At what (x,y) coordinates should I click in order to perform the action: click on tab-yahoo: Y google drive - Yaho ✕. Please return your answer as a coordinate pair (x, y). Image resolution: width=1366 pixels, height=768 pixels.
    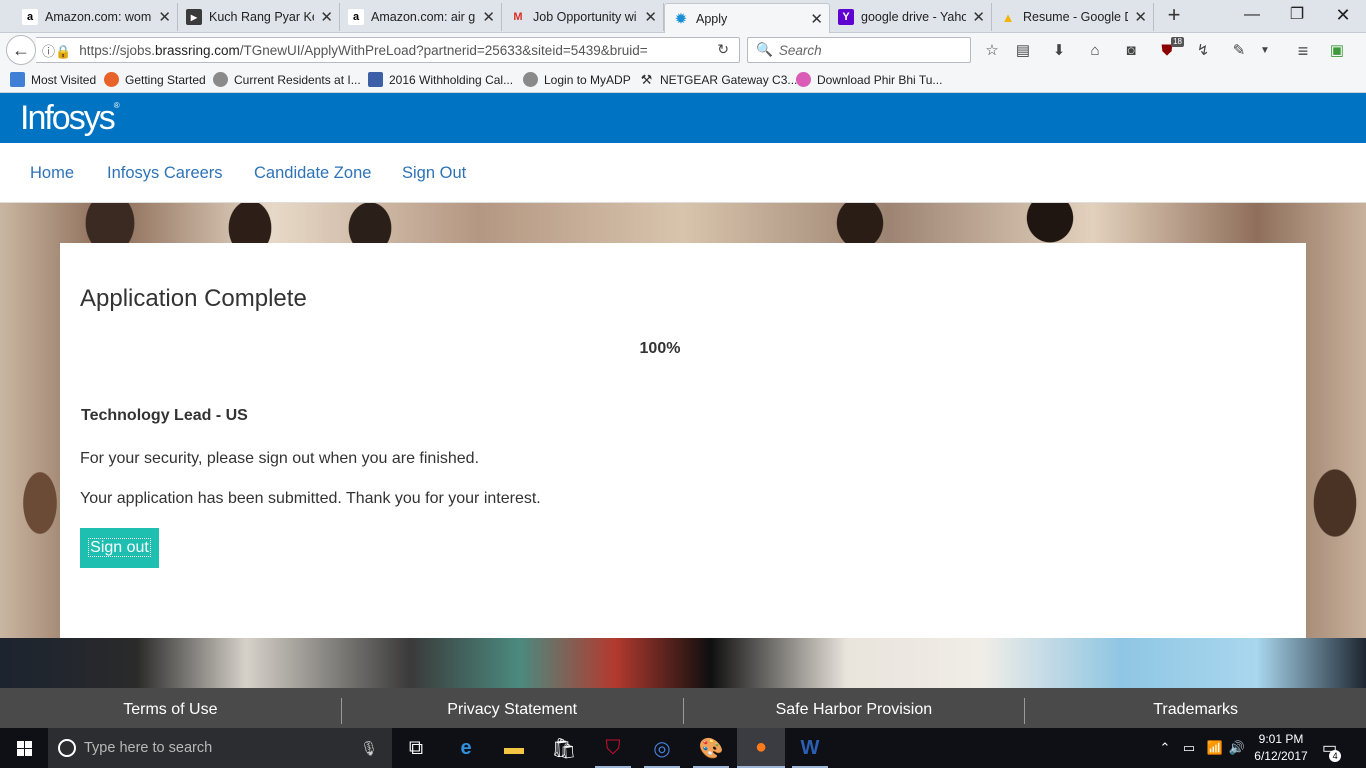
    Looking at the image, I should click on (911, 17).